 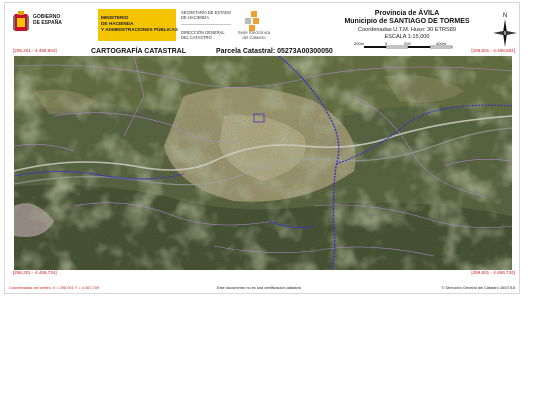 What do you see at coordinates (35, 272) in the screenshot?
I see `corner-bottom-left: [296,201 - 4.466,734]` at bounding box center [35, 272].